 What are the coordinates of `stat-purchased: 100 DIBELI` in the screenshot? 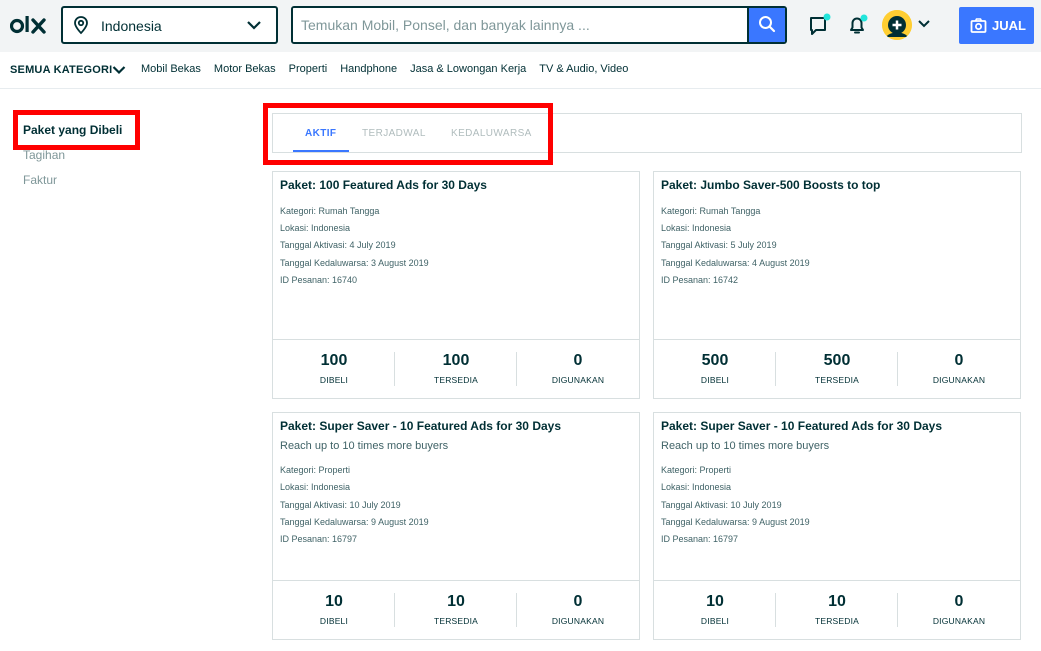 It's located at (334, 369).